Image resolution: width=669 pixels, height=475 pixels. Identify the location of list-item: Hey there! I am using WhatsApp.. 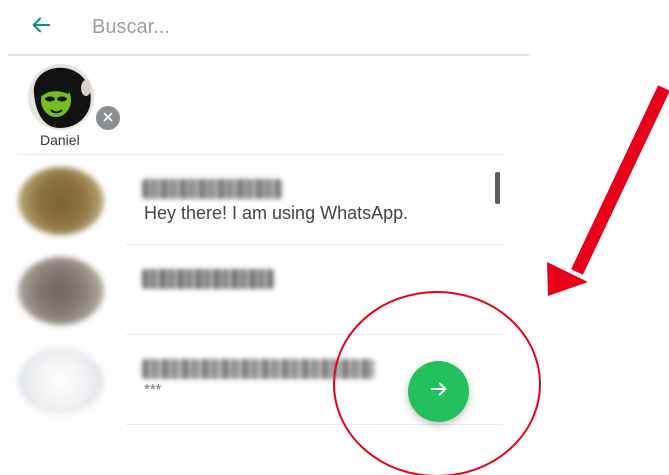
(260, 200).